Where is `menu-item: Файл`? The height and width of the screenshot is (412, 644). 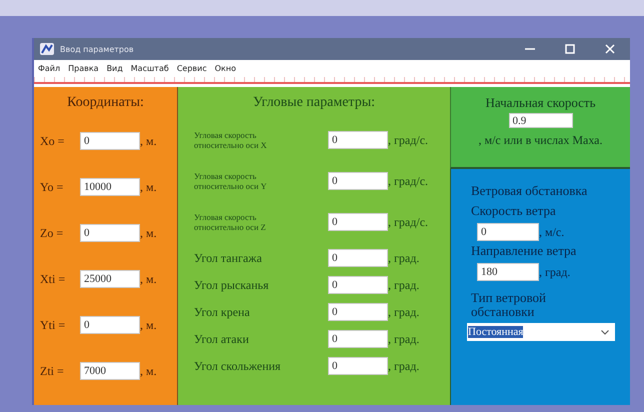 menu-item: Файл is located at coordinates (49, 68).